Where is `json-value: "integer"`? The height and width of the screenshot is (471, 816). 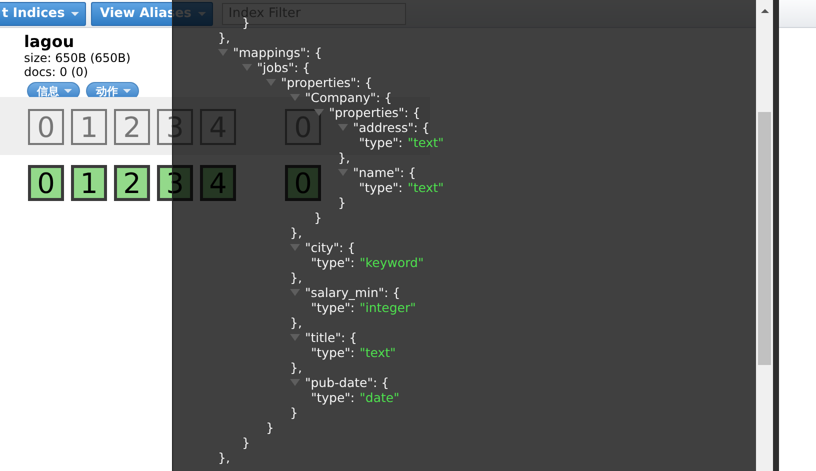 json-value: "integer" is located at coordinates (388, 307).